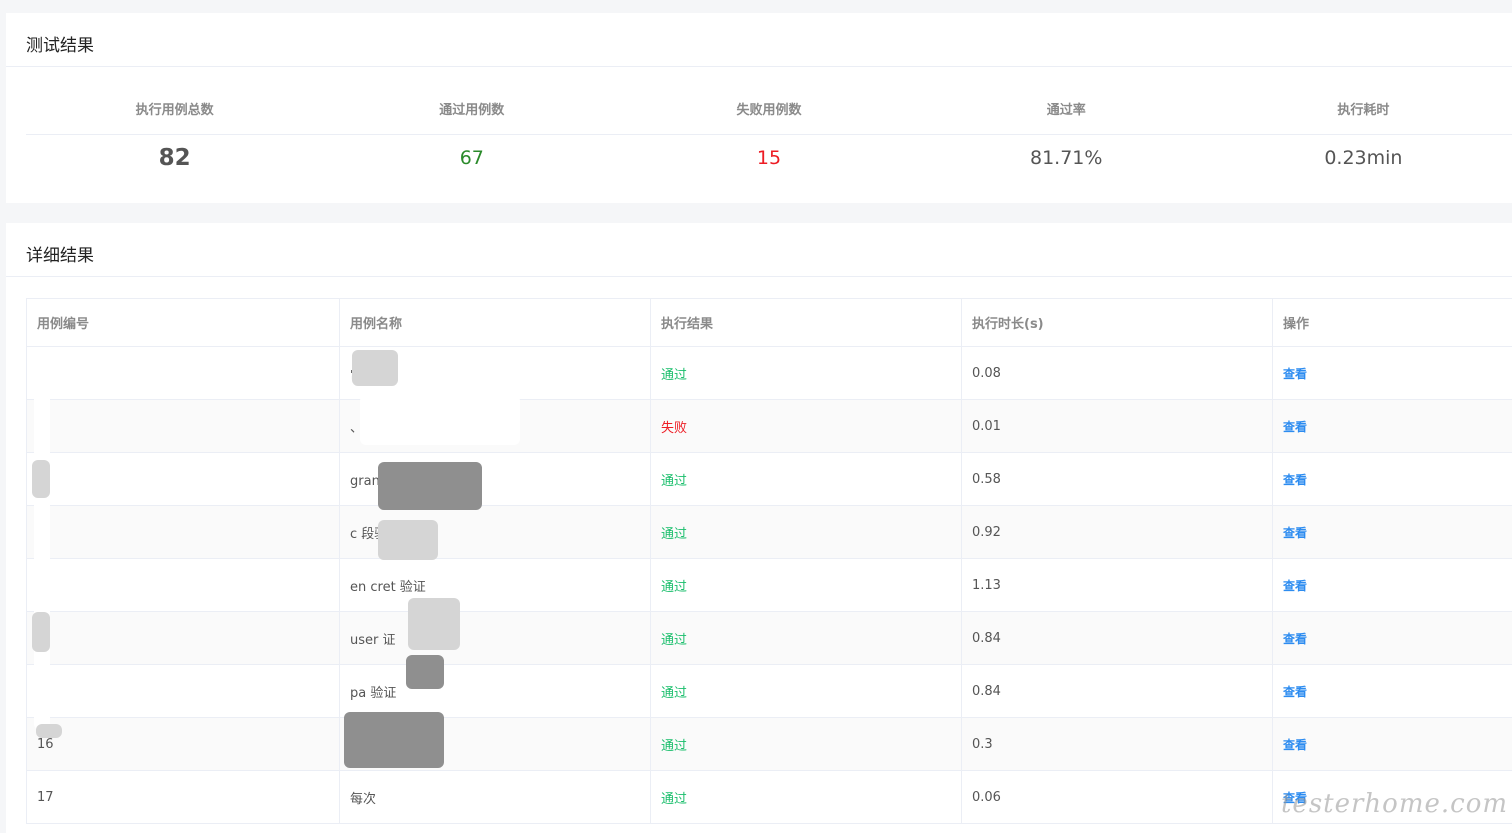  What do you see at coordinates (759, 250) in the screenshot?
I see `detail-title: 详细结果` at bounding box center [759, 250].